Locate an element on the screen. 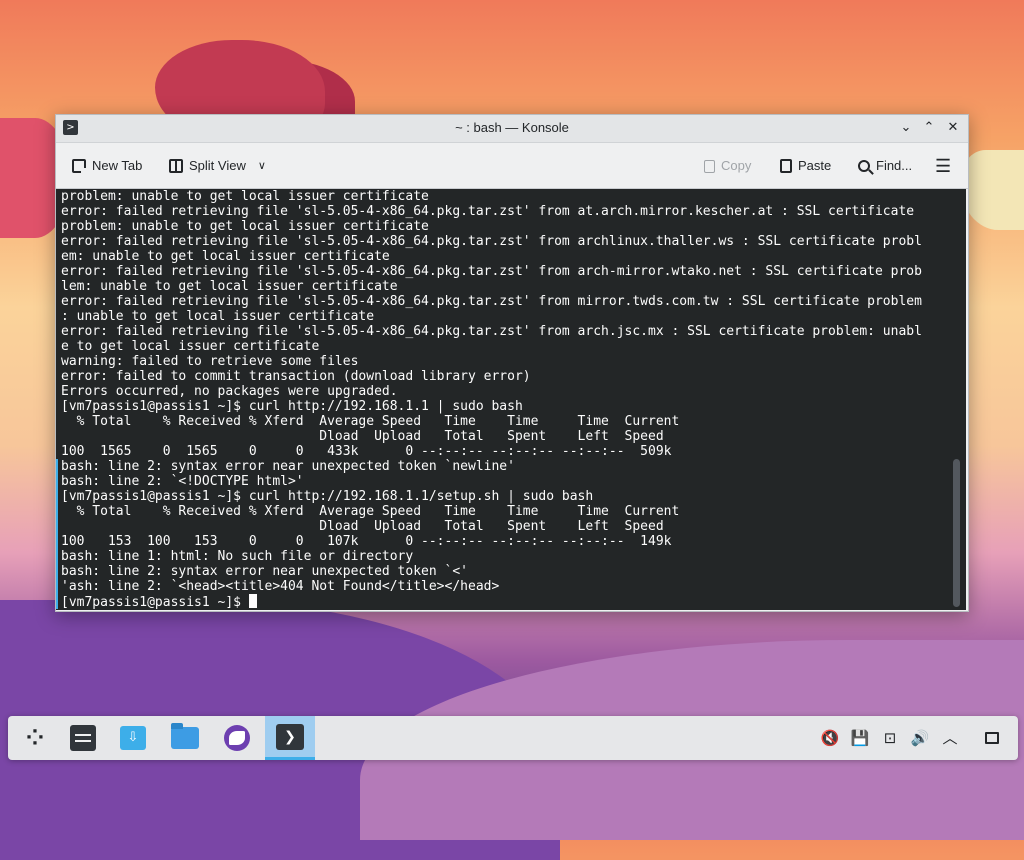  discover-icon: ⇩ is located at coordinates (133, 738).